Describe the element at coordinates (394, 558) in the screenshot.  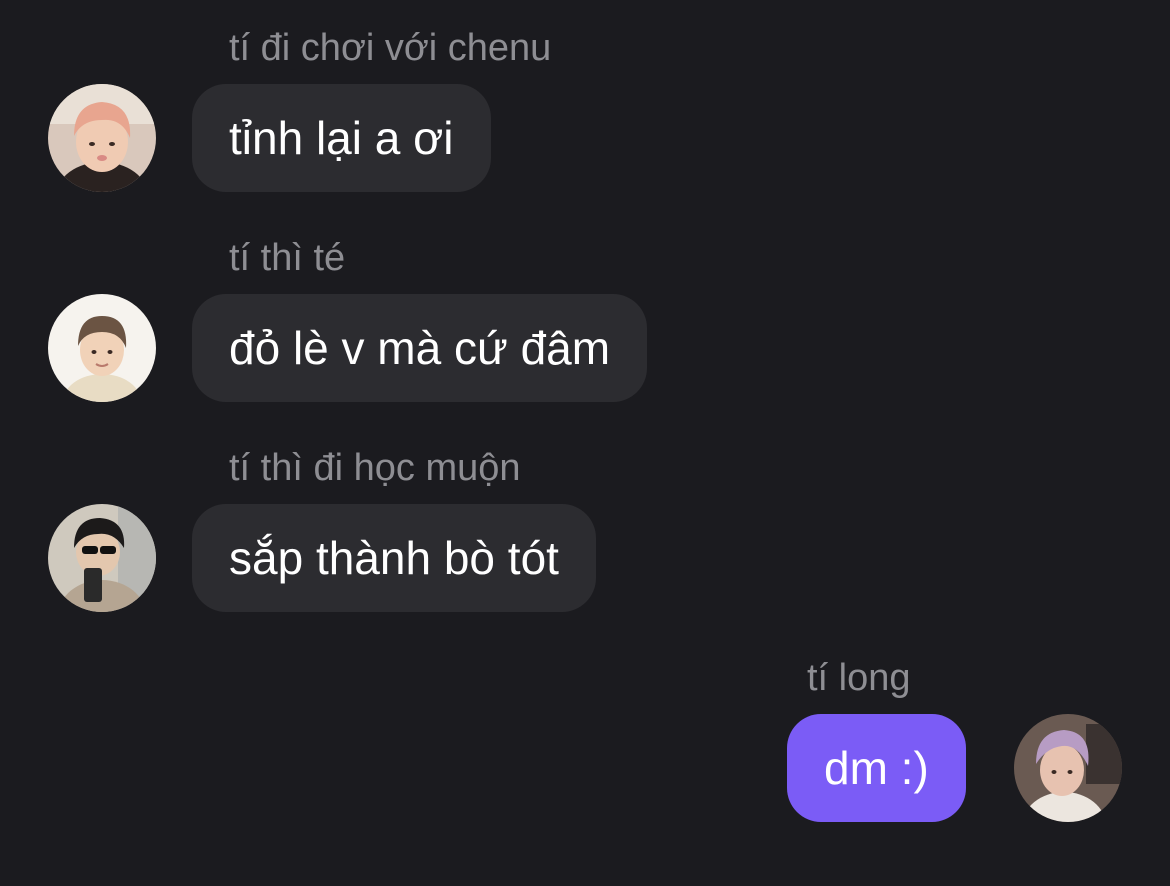
I see `message-bubble: sắp thành bò tót` at that location.